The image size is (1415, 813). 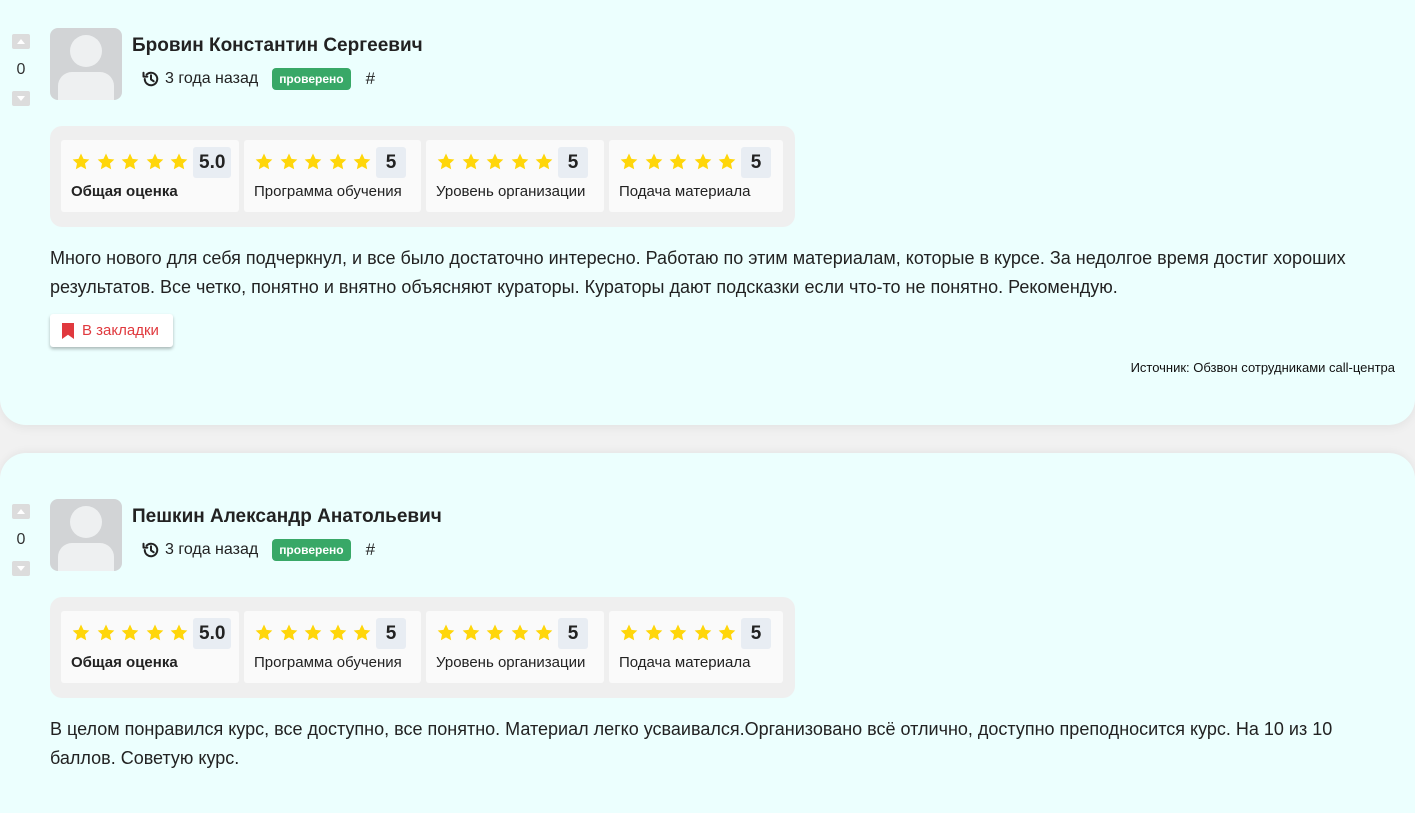 What do you see at coordinates (150, 79) in the screenshot?
I see `history-icon` at bounding box center [150, 79].